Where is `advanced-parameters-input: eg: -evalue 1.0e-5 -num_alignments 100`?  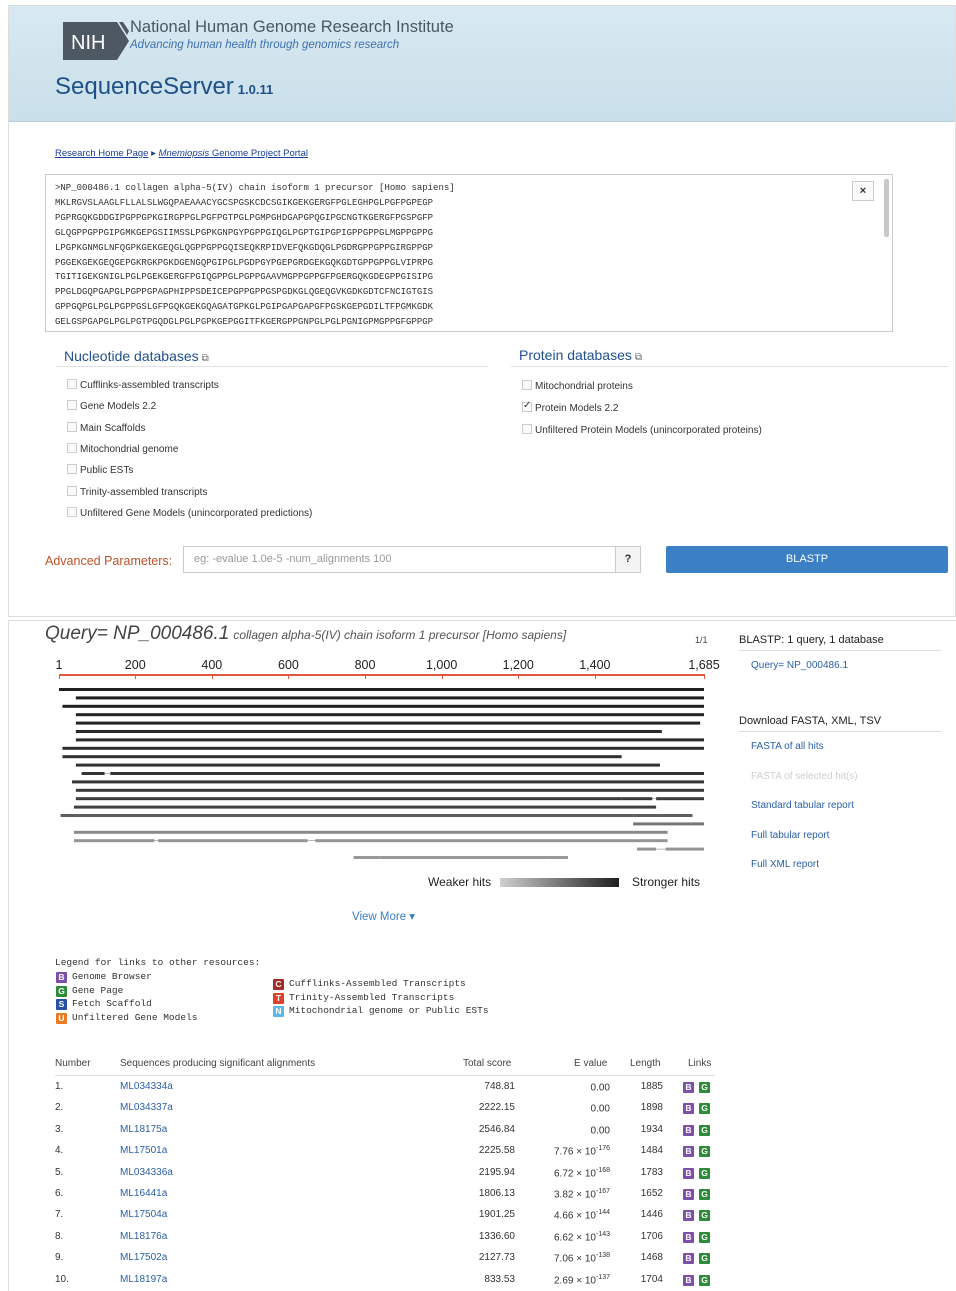
advanced-parameters-input: eg: -evalue 1.0e-5 -num_alignments 100 is located at coordinates (399, 559).